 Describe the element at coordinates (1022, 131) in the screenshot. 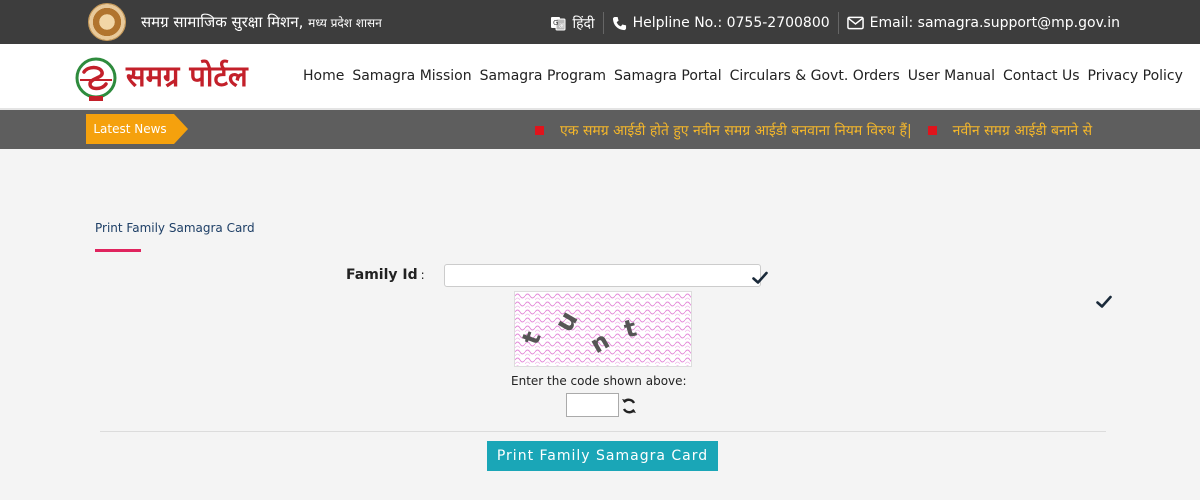

I see `news-item-text: नवीन समग्र आईडी बनाने से` at that location.